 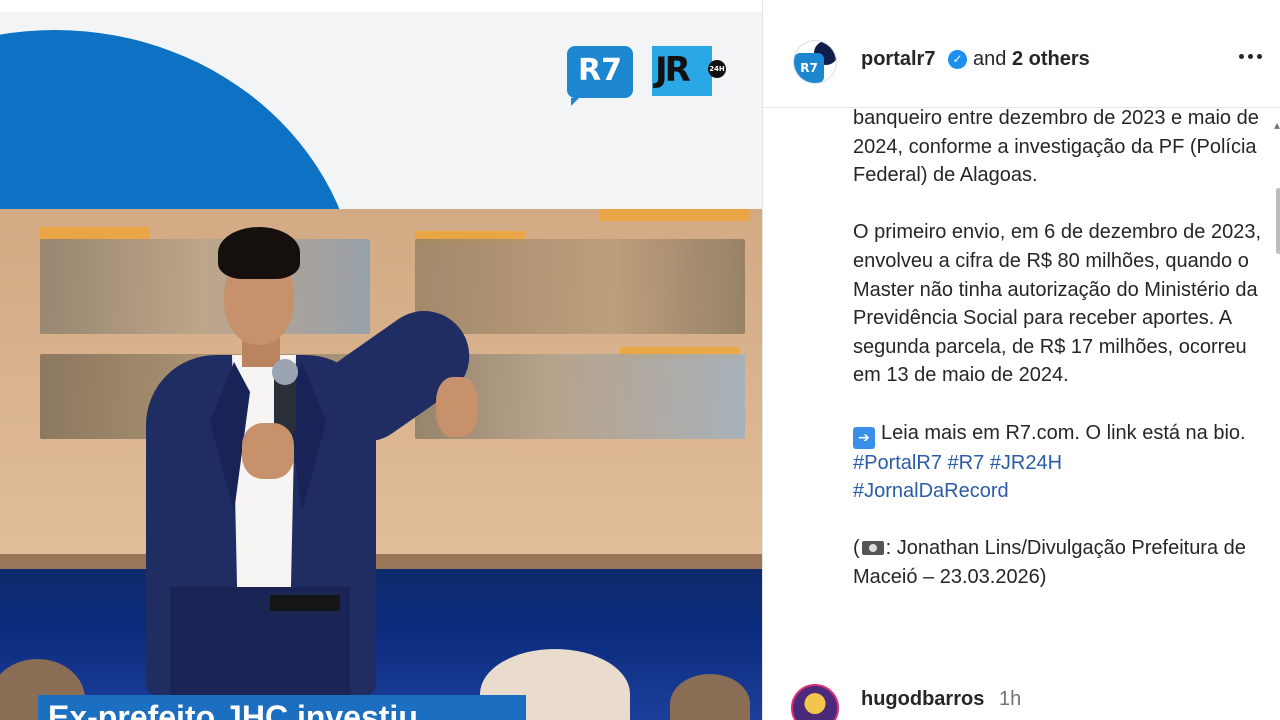 What do you see at coordinates (1026, 463) in the screenshot?
I see `hashtag-jr24h: #JR24H` at bounding box center [1026, 463].